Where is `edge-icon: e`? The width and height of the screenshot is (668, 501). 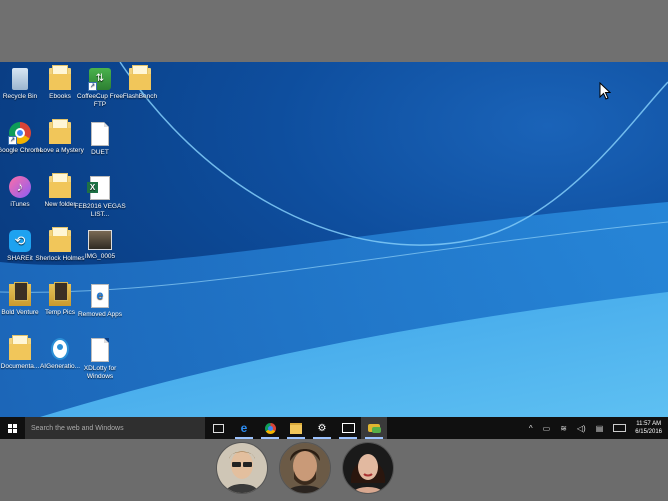
edge-icon: e is located at coordinates (244, 428).